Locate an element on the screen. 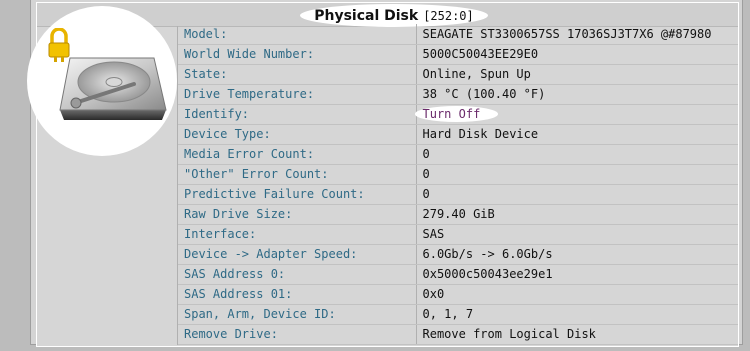 The width and height of the screenshot is (750, 351). row-value-identify-cell: Turn Off is located at coordinates (576, 114).